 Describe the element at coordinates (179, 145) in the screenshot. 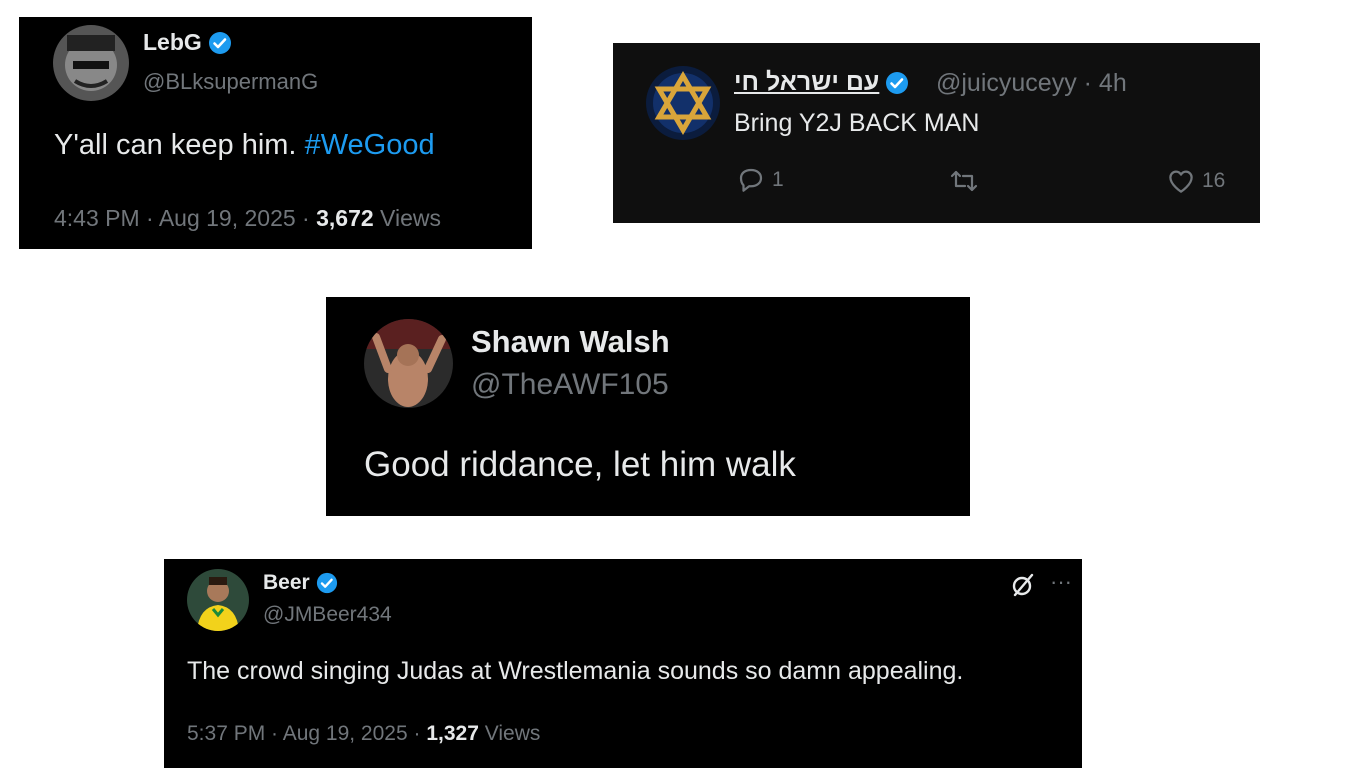

I see `tweet-text-plain: Y'all can keep him.` at that location.